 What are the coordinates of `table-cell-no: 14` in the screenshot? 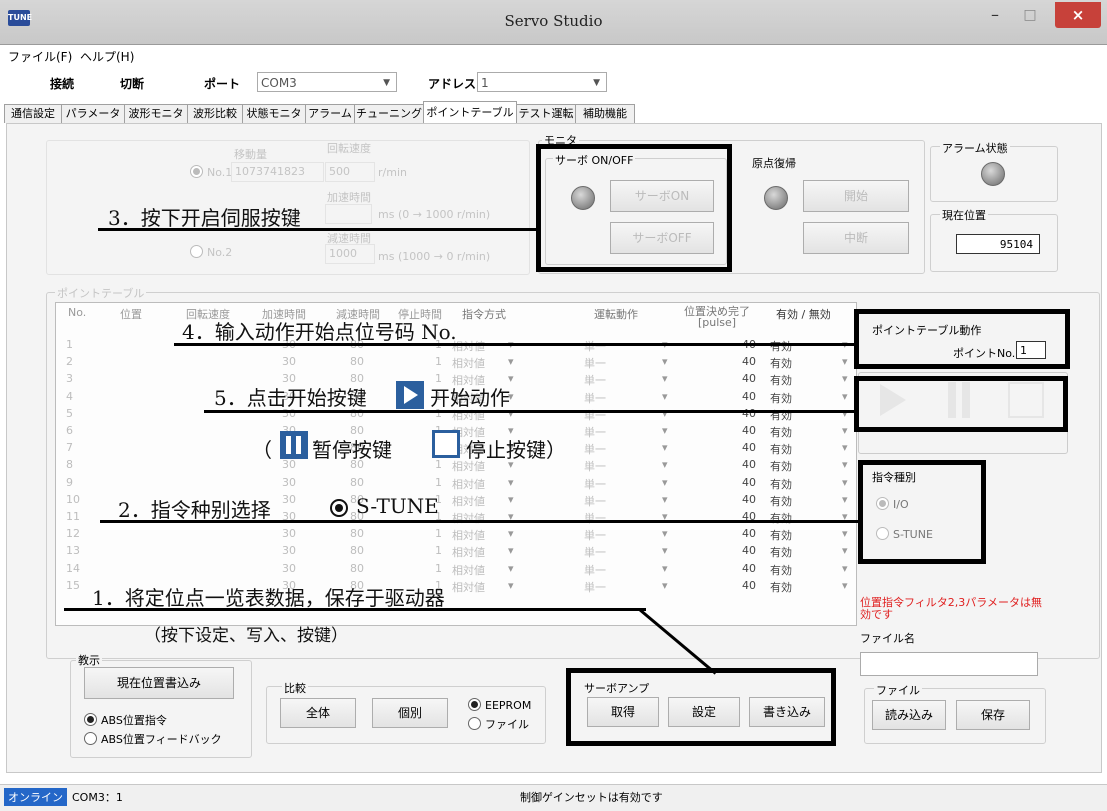 It's located at (73, 568).